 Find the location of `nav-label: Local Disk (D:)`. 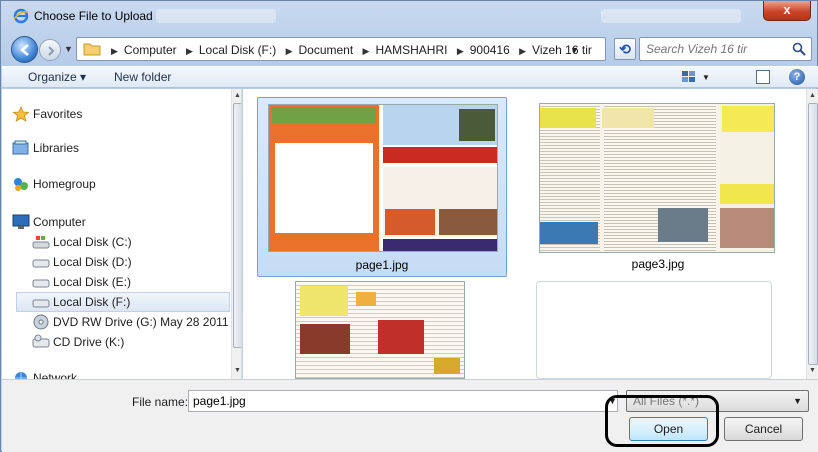

nav-label: Local Disk (D:) is located at coordinates (92, 262).